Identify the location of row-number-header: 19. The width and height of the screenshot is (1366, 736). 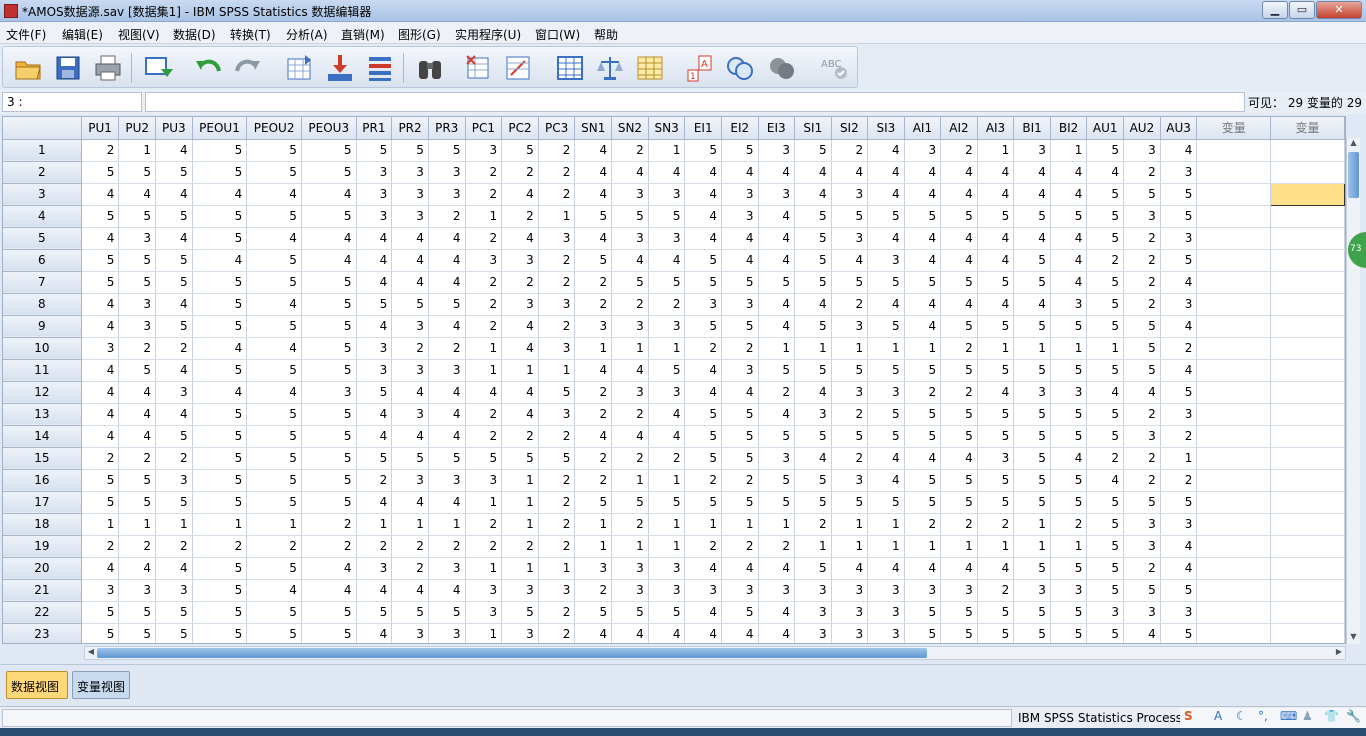
(42, 546).